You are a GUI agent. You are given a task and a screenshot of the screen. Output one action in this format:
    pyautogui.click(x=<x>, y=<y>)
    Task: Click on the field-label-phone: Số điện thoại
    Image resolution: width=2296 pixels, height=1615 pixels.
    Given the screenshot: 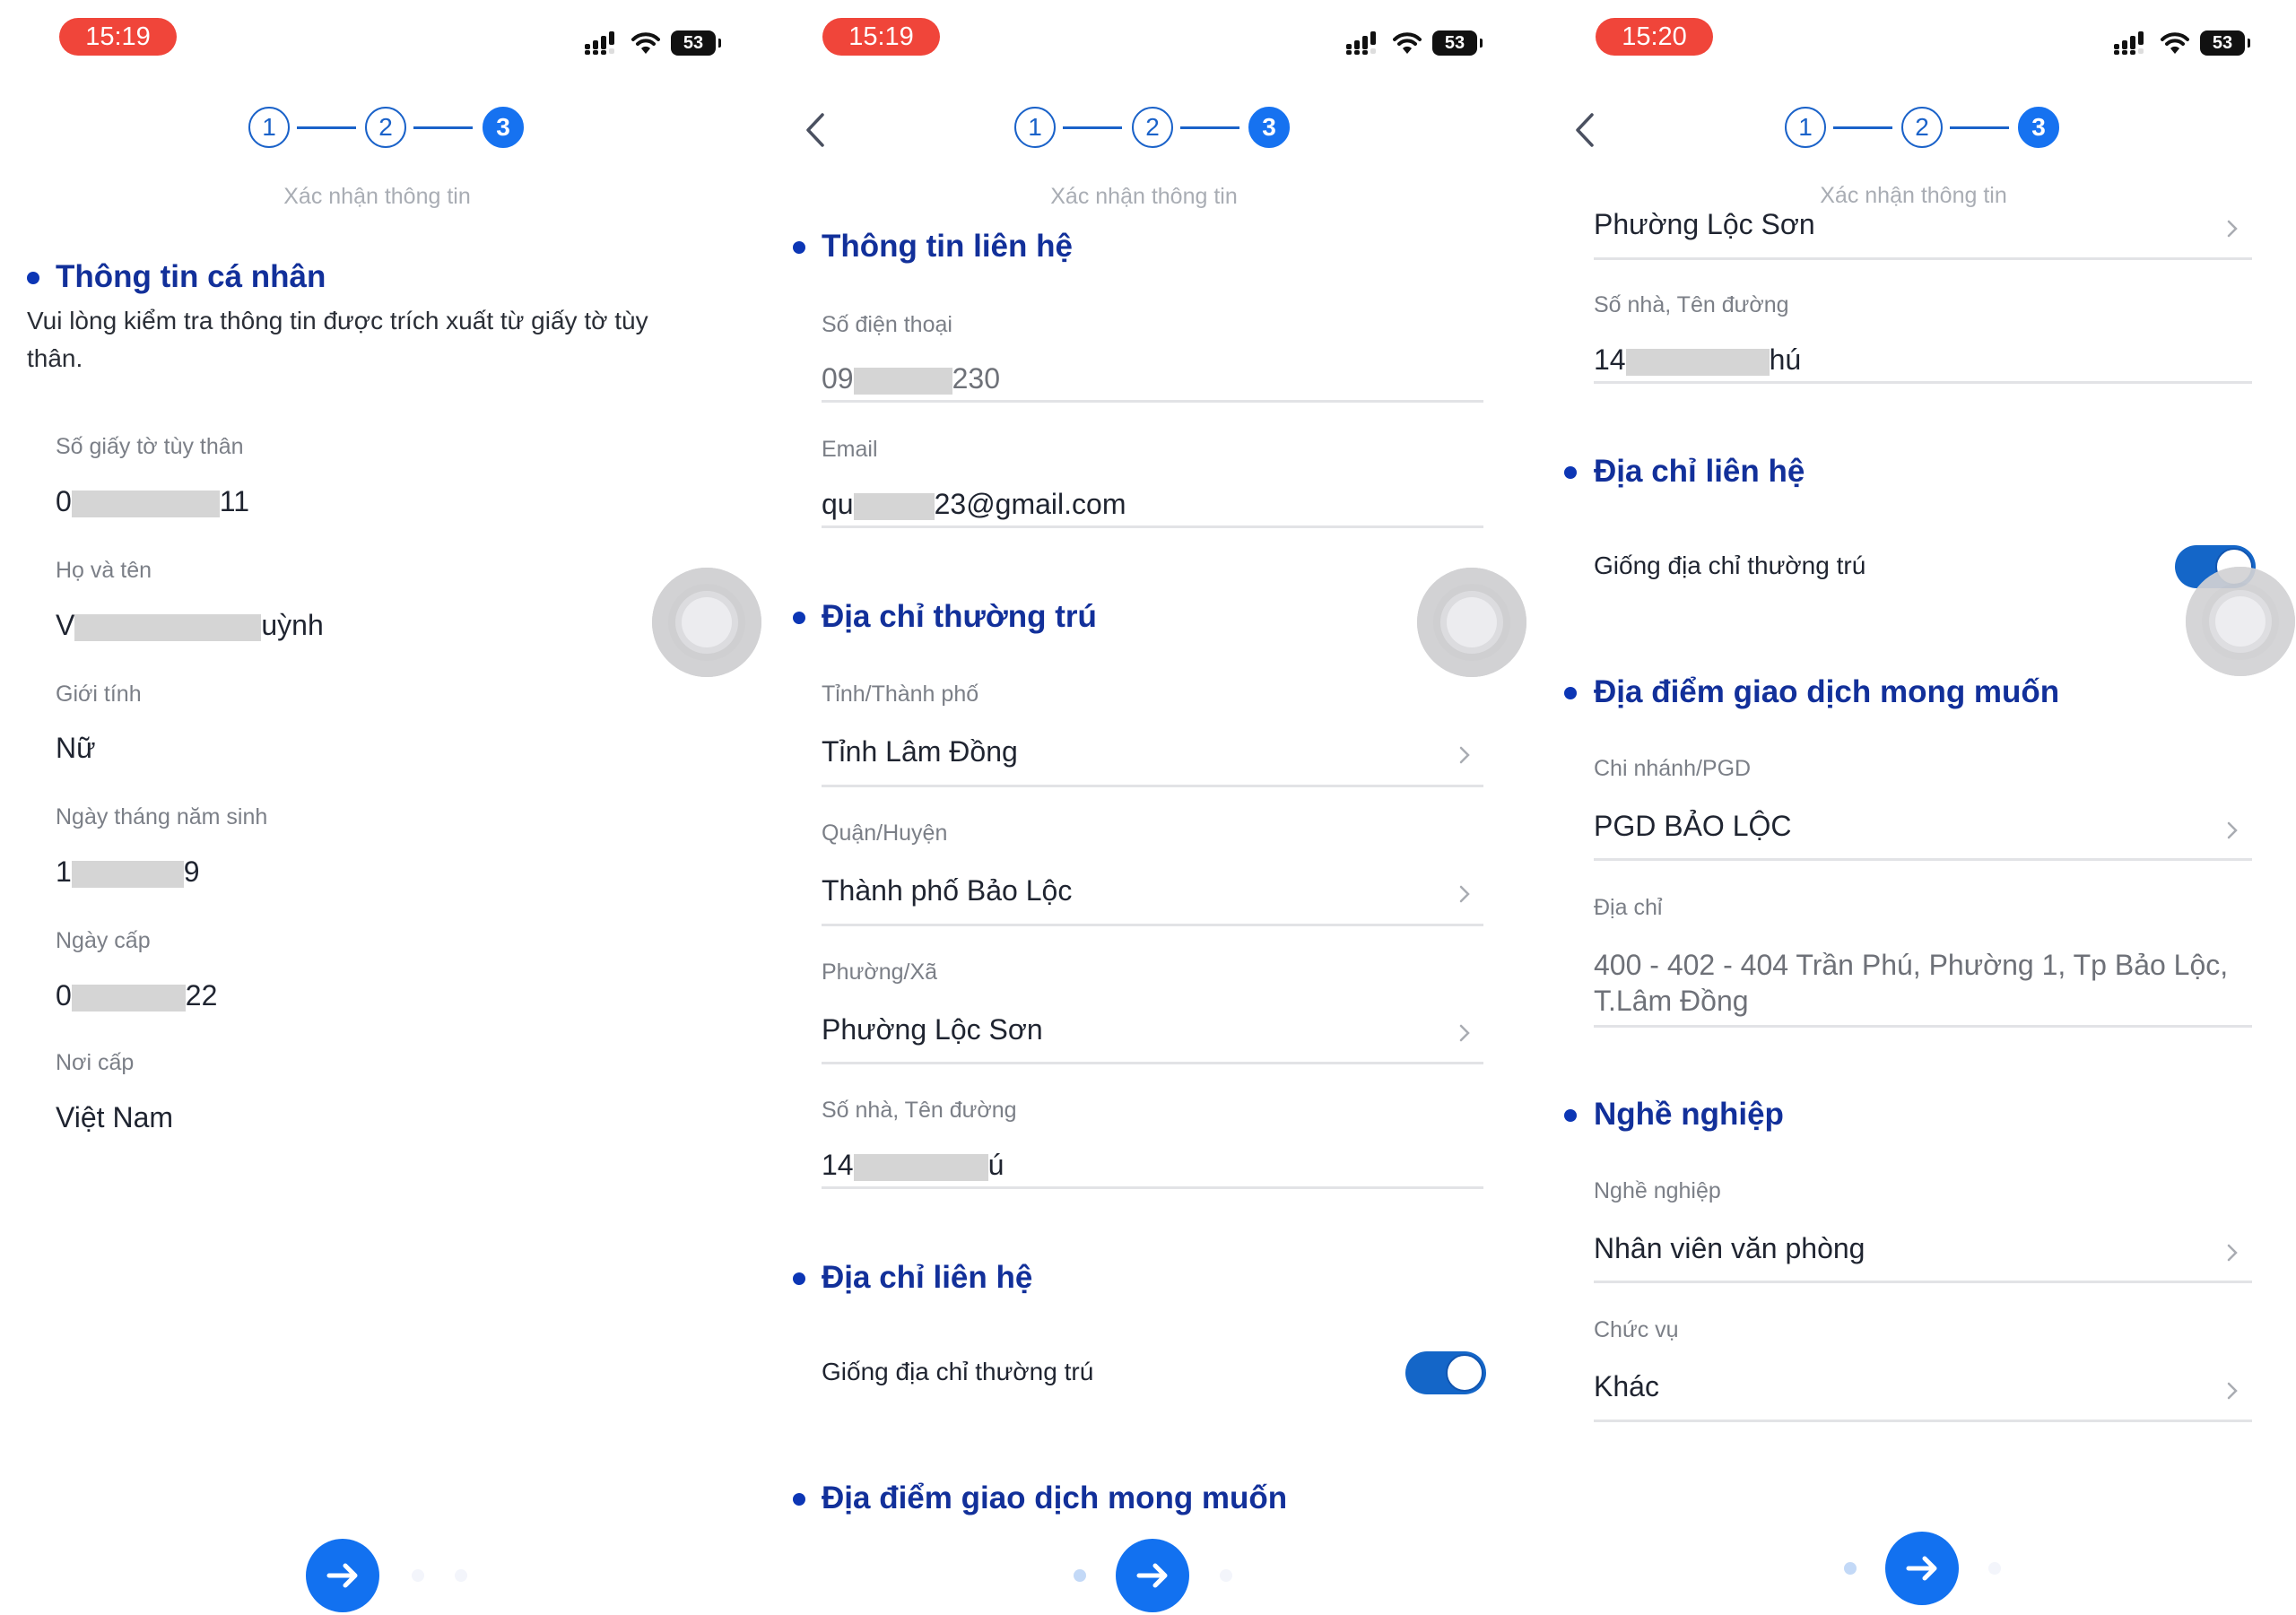 What is the action you would take?
    pyautogui.click(x=887, y=324)
    